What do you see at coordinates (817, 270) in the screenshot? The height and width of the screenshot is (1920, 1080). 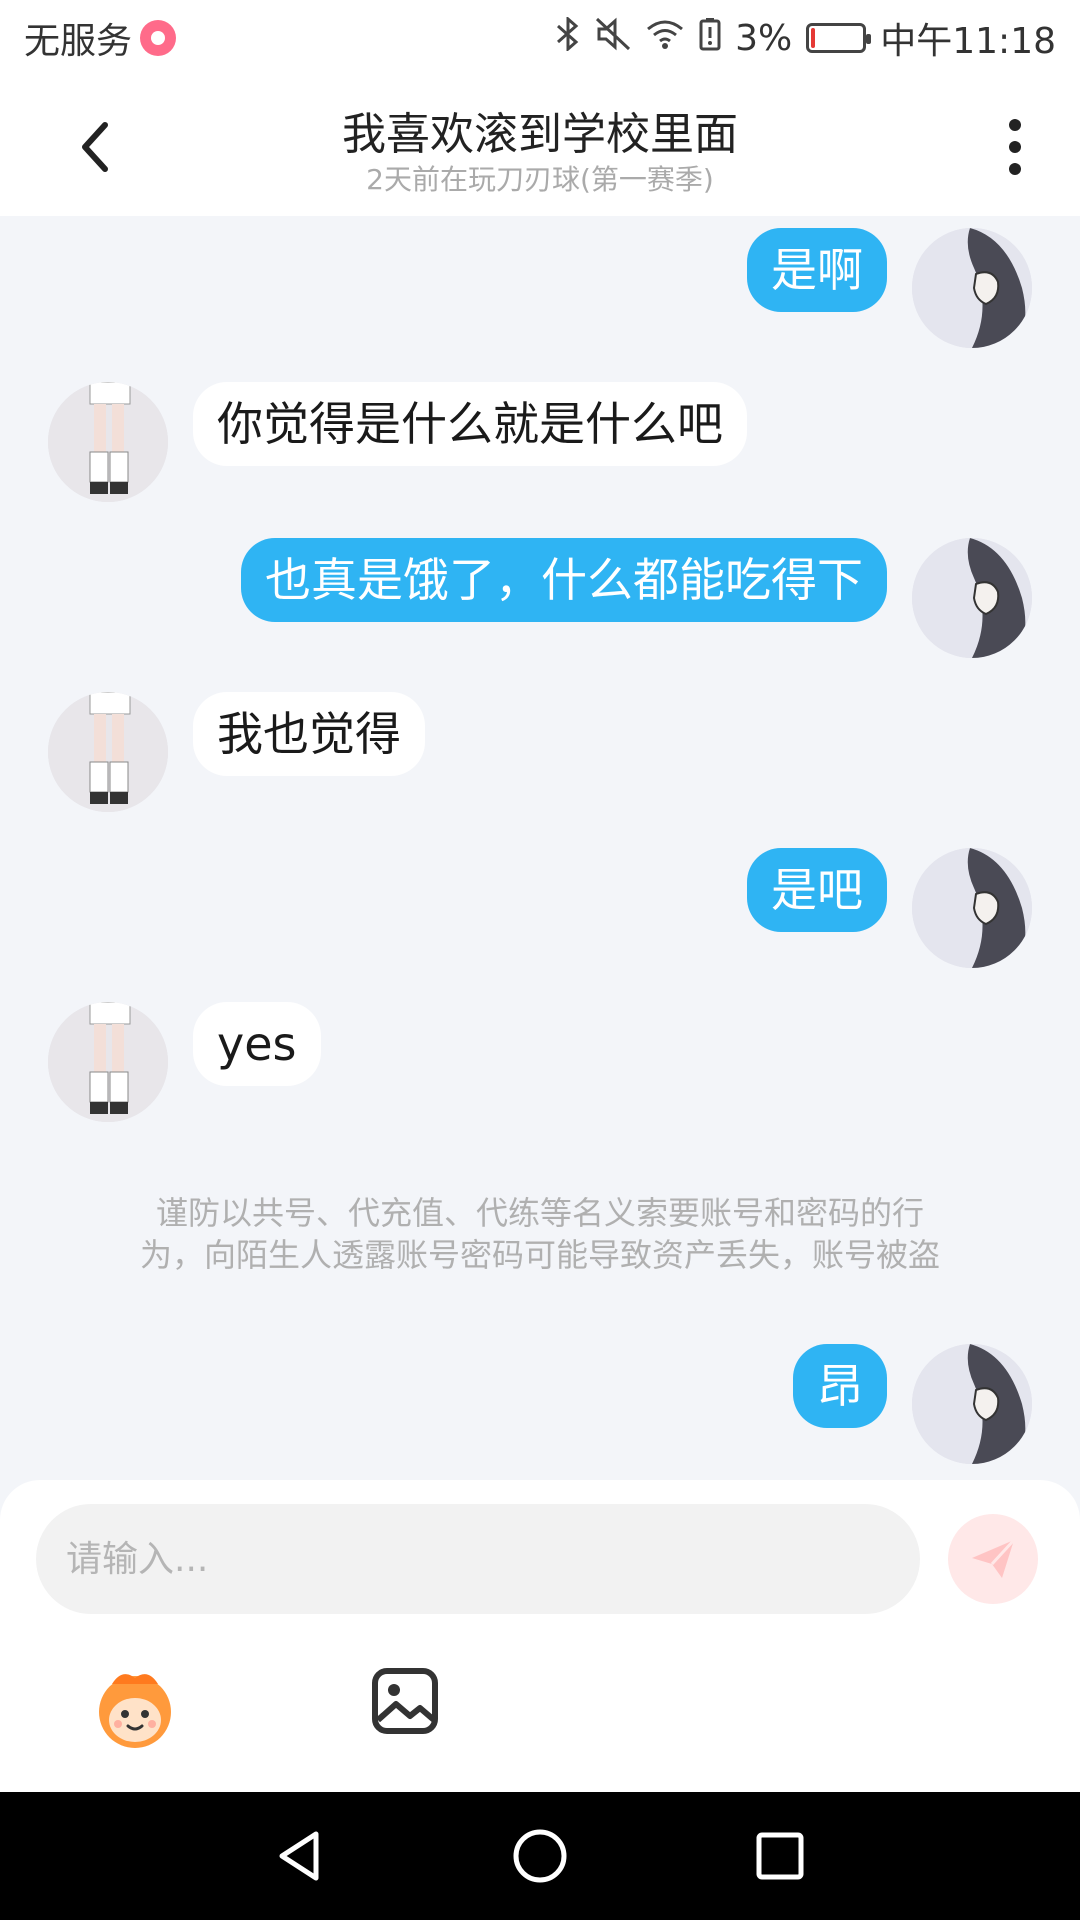 I see `message-bubble-sent: 是啊` at bounding box center [817, 270].